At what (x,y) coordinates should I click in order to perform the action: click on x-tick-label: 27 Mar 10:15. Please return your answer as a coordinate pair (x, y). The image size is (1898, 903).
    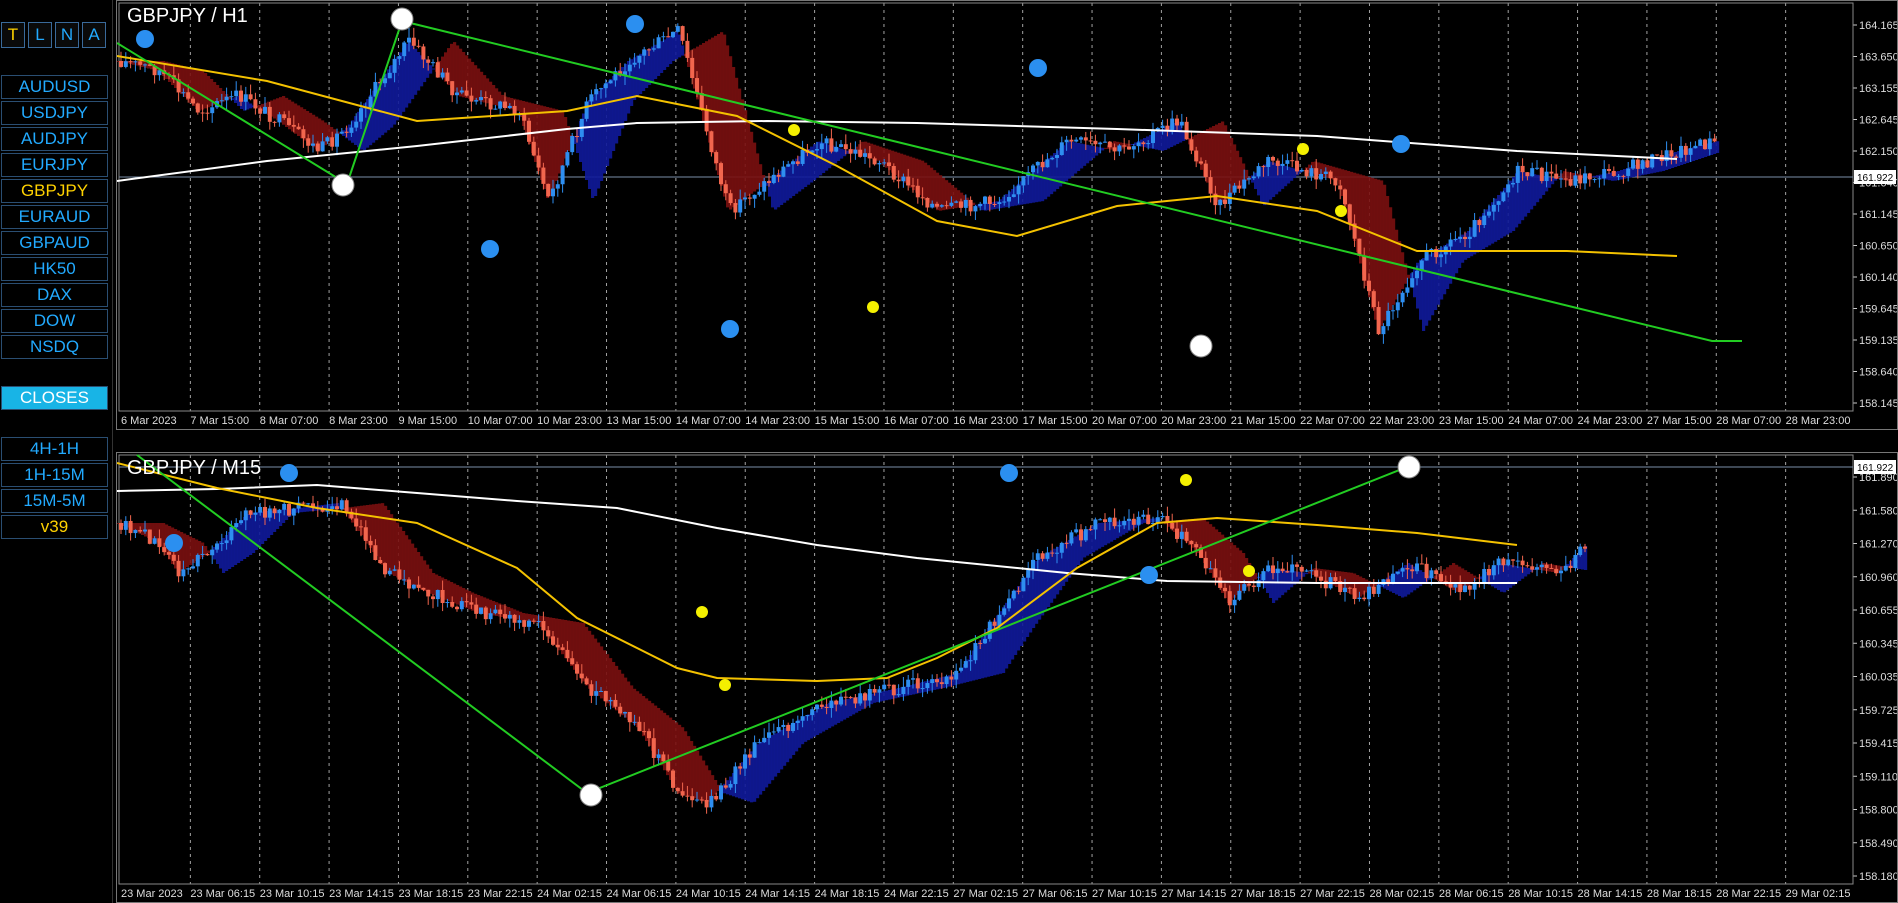
    Looking at the image, I should click on (1124, 894).